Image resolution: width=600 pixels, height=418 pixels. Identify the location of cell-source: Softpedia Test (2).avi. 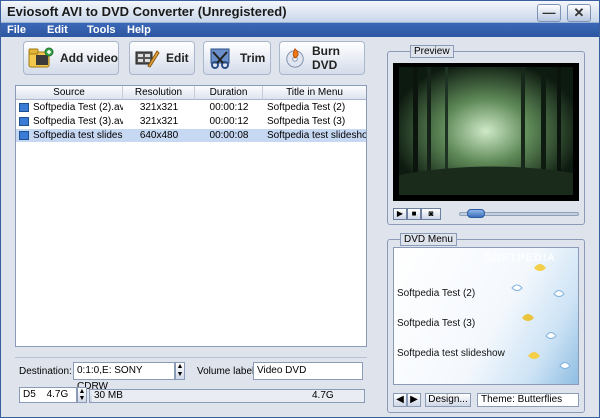
(78, 107).